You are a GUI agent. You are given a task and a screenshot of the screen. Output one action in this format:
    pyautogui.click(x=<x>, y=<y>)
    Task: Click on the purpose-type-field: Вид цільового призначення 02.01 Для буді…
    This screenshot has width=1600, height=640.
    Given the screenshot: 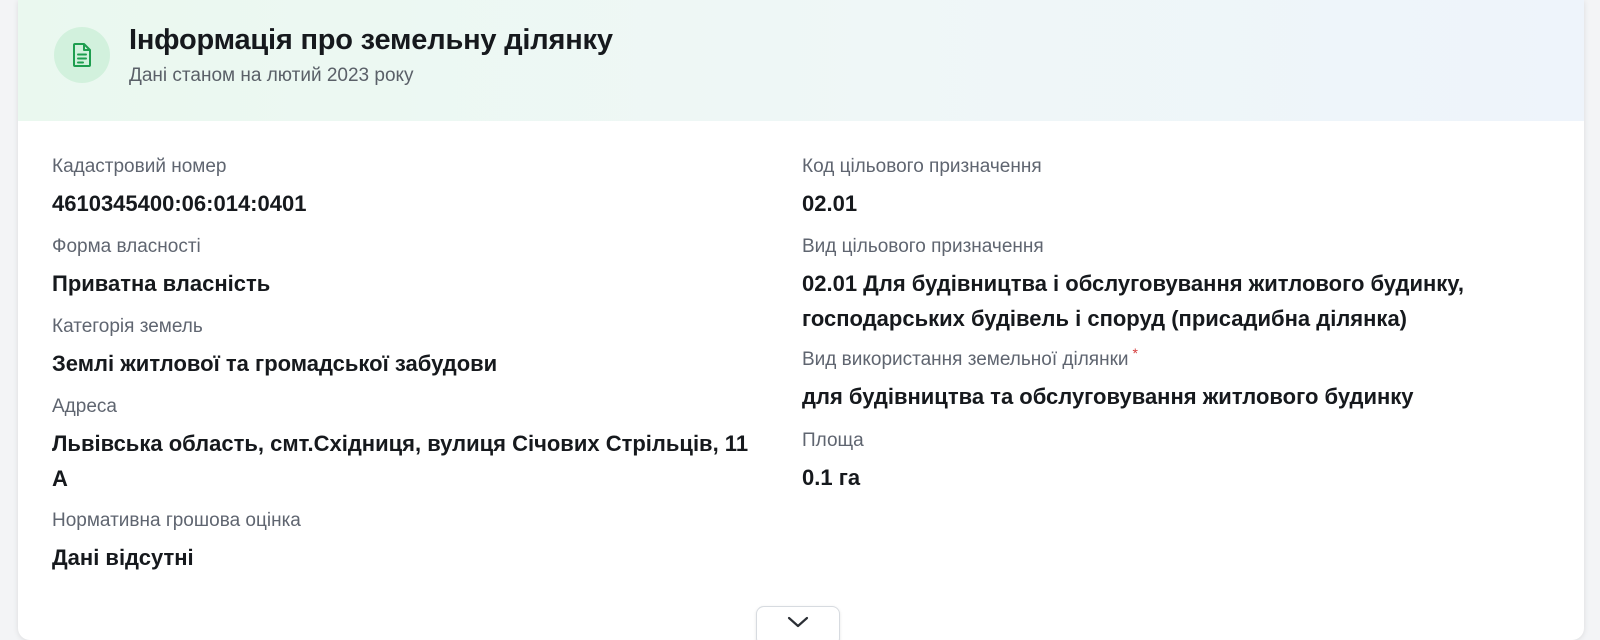 What is the action you would take?
    pyautogui.click(x=1172, y=285)
    